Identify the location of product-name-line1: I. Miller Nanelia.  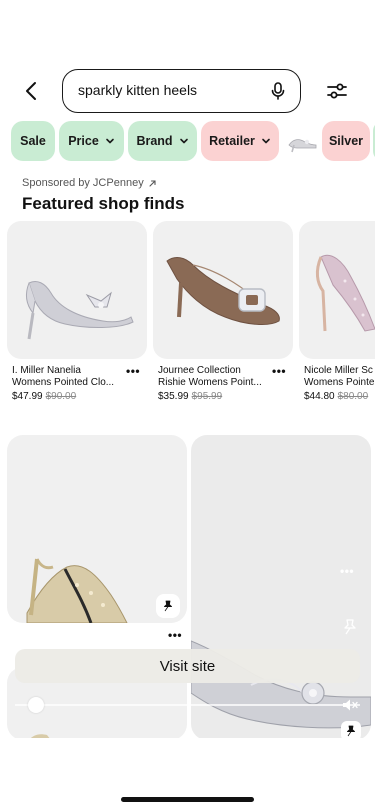
(46, 370).